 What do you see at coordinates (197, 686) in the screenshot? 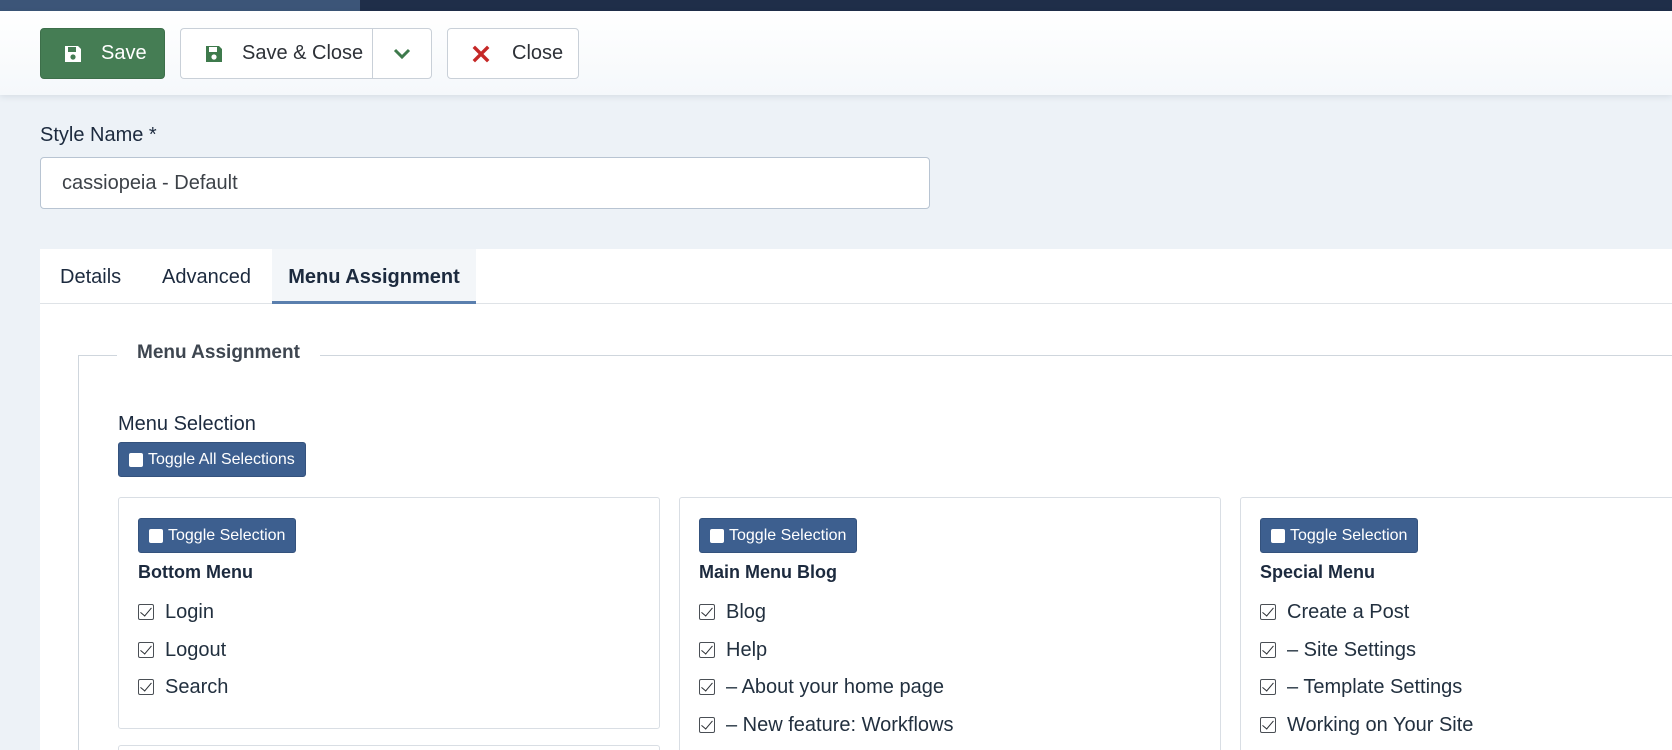
I see `menu-item-label: Search` at bounding box center [197, 686].